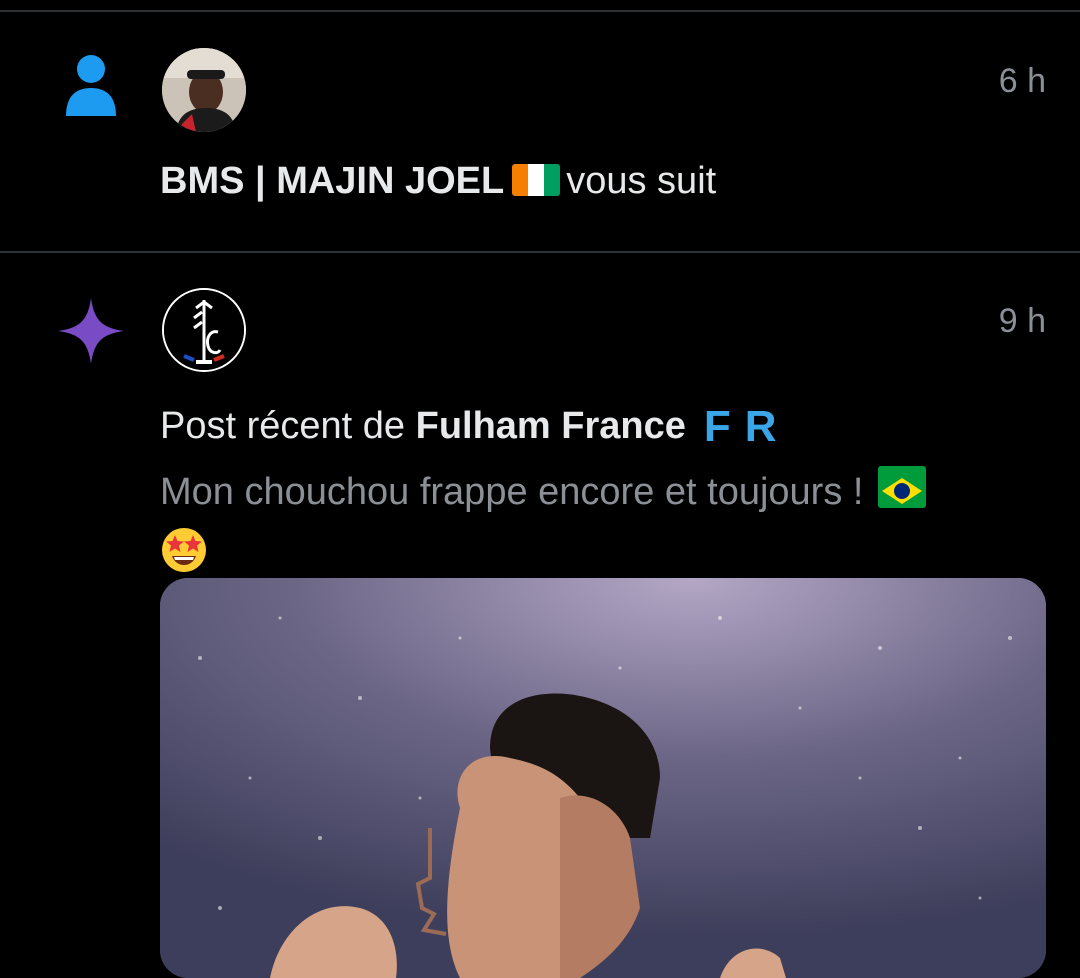 The image size is (1080, 978). What do you see at coordinates (600, 522) in the screenshot?
I see `post-text-block: Mon chouchou frappe encore et toujours !` at bounding box center [600, 522].